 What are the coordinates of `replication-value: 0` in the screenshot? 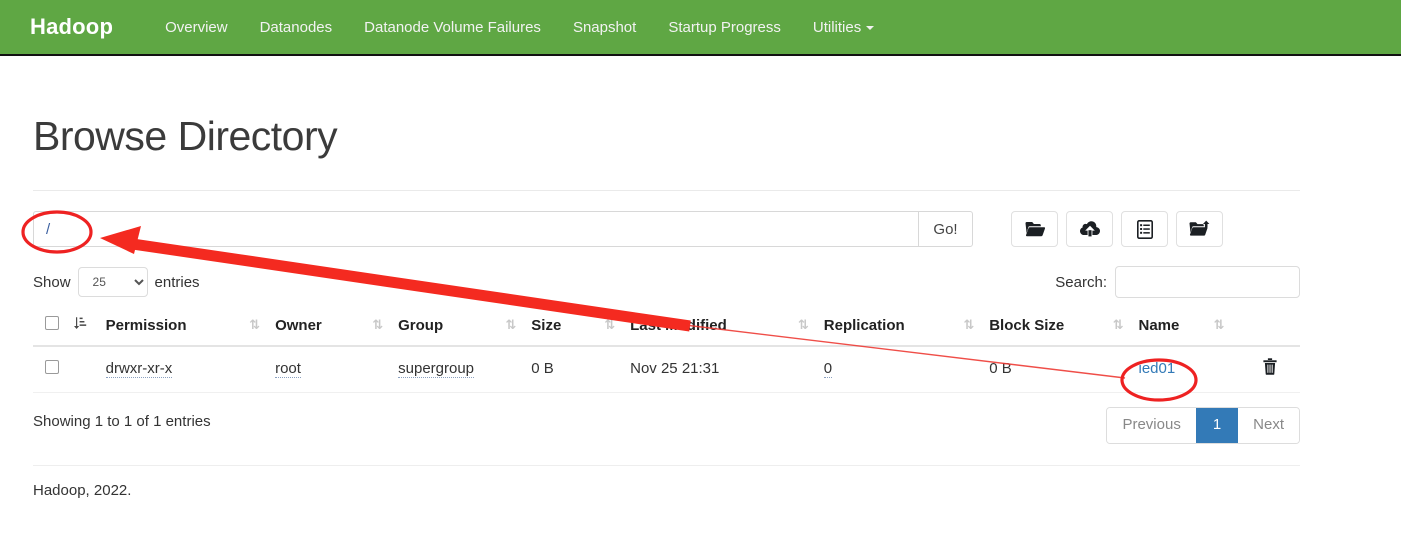 It's located at (828, 369).